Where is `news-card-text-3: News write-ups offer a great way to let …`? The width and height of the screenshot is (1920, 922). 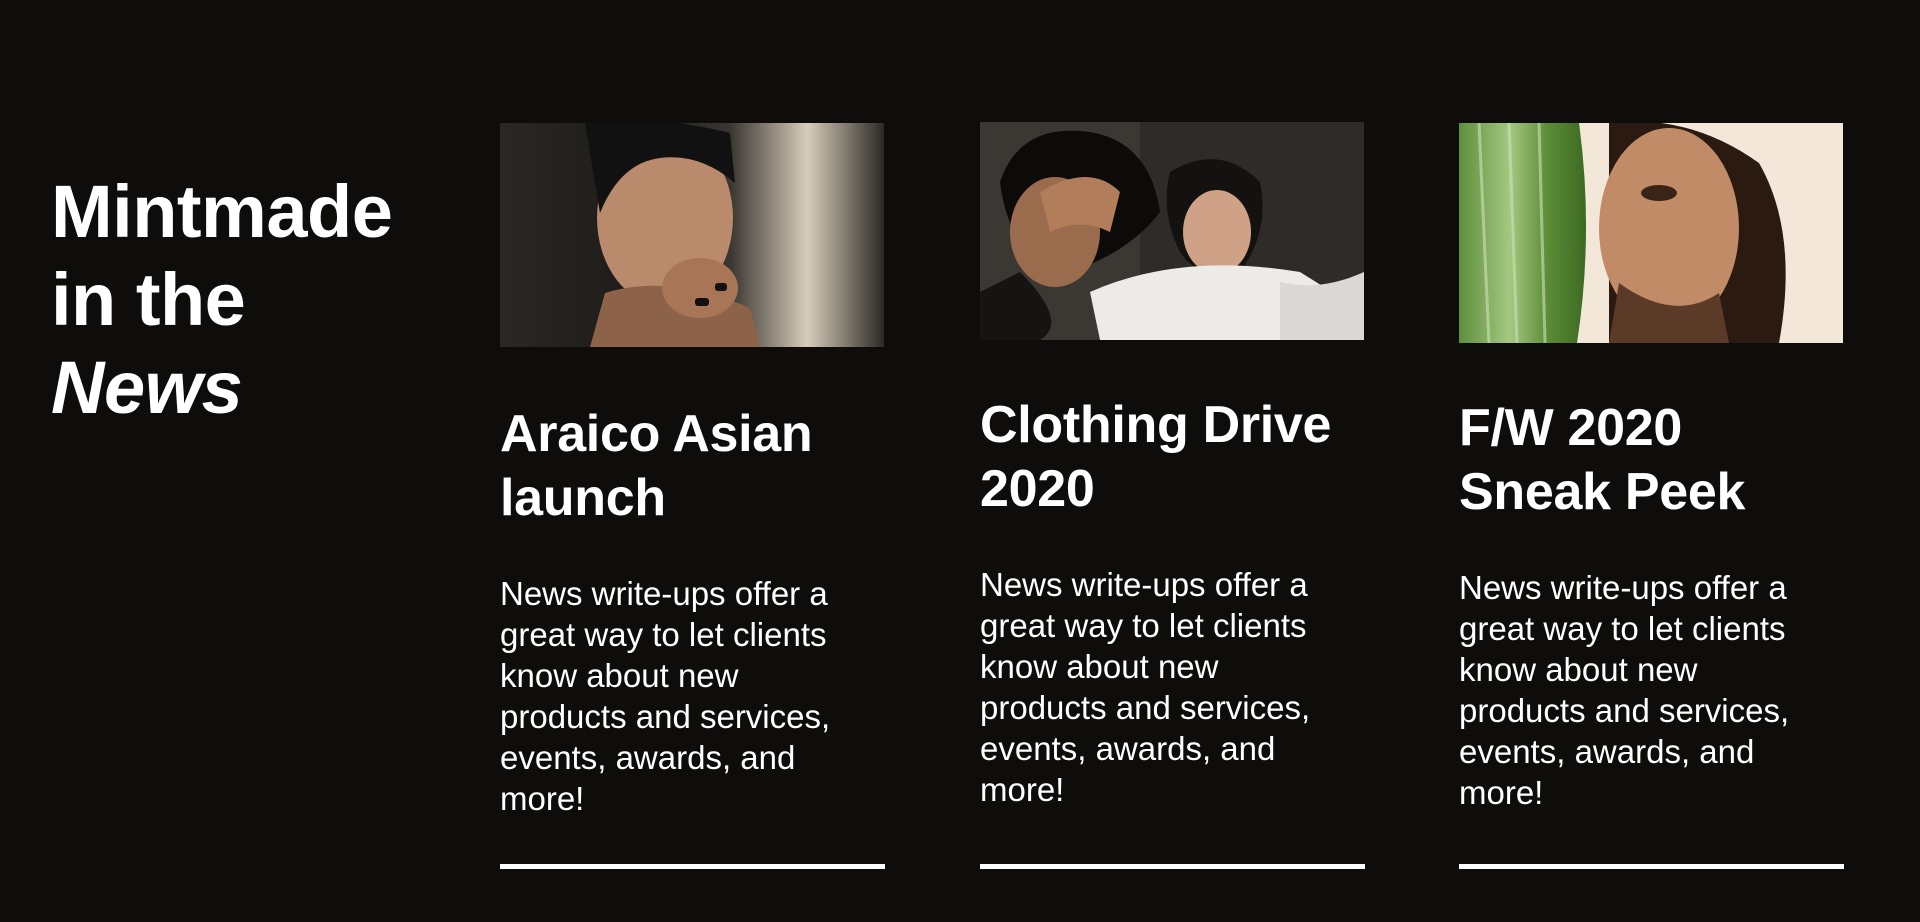 news-card-text-3: News write-ups offer a great way to let … is located at coordinates (1624, 690).